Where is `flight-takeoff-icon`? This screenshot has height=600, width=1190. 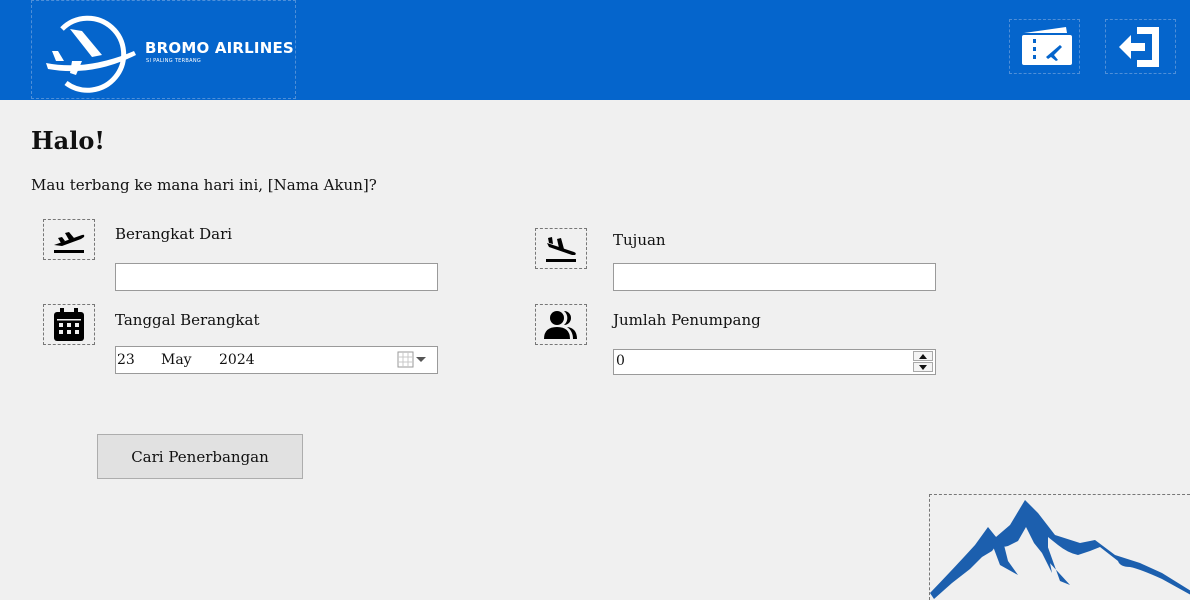
flight-takeoff-icon is located at coordinates (69, 242).